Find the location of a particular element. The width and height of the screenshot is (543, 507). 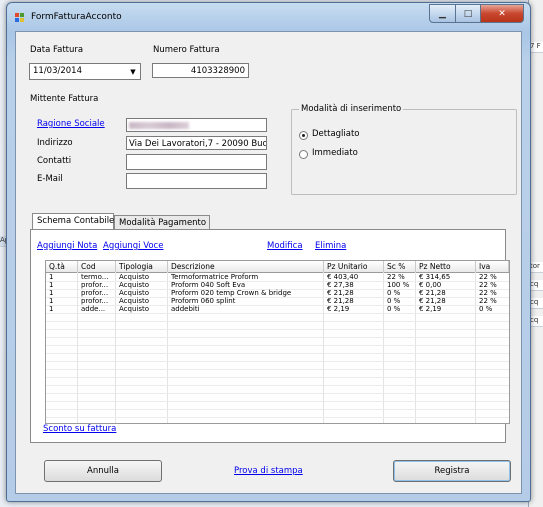

maximize-icon: □ is located at coordinates (468, 13).